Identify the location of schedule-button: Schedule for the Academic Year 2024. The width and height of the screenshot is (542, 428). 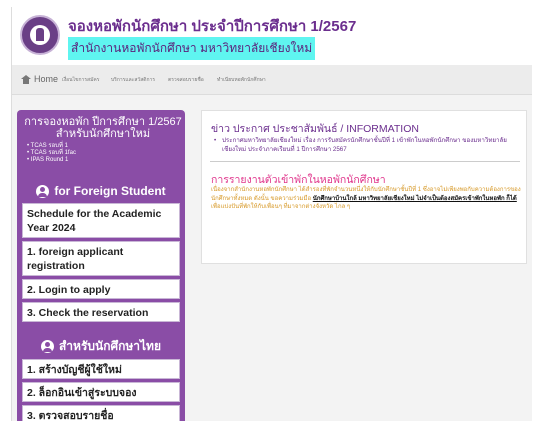
(101, 220).